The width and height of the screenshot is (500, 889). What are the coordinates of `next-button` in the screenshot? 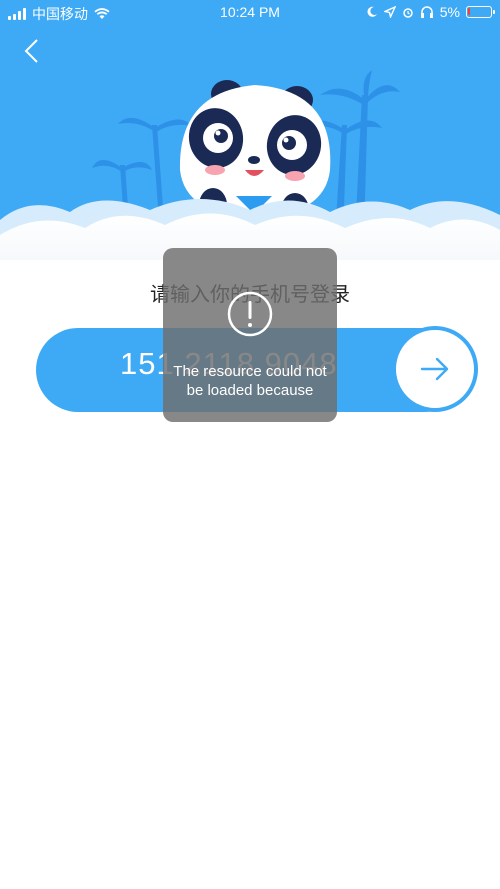 It's located at (435, 369).